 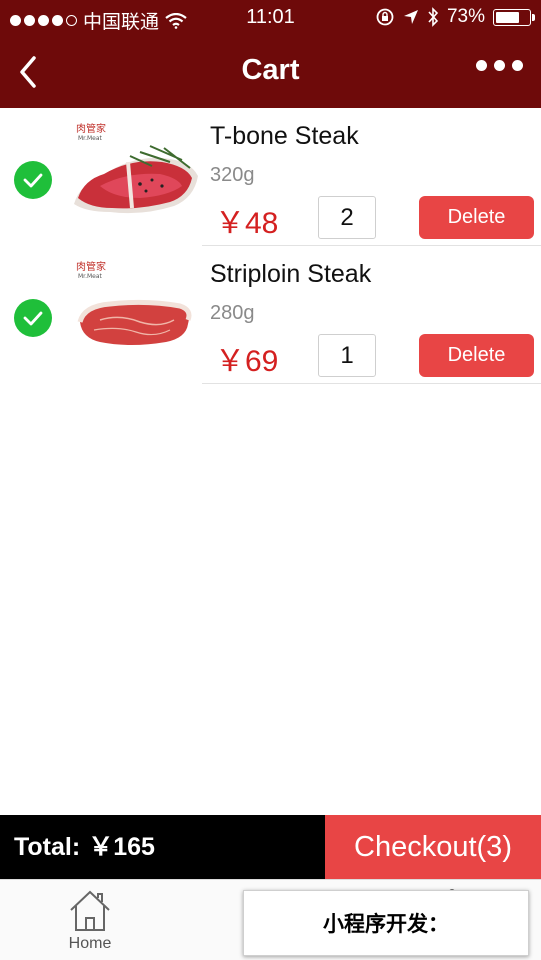 I want to click on total-label: Total:, so click(x=47, y=847).